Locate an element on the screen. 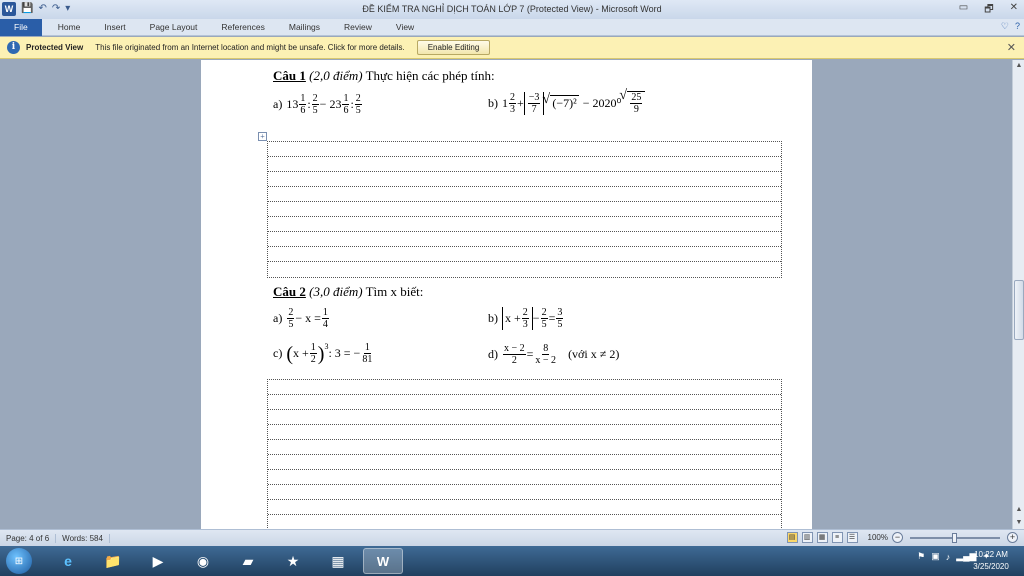 This screenshot has height=576, width=1024. q2b-expression: b) x +2 3 − 25 = 35 is located at coordinates (526, 318).